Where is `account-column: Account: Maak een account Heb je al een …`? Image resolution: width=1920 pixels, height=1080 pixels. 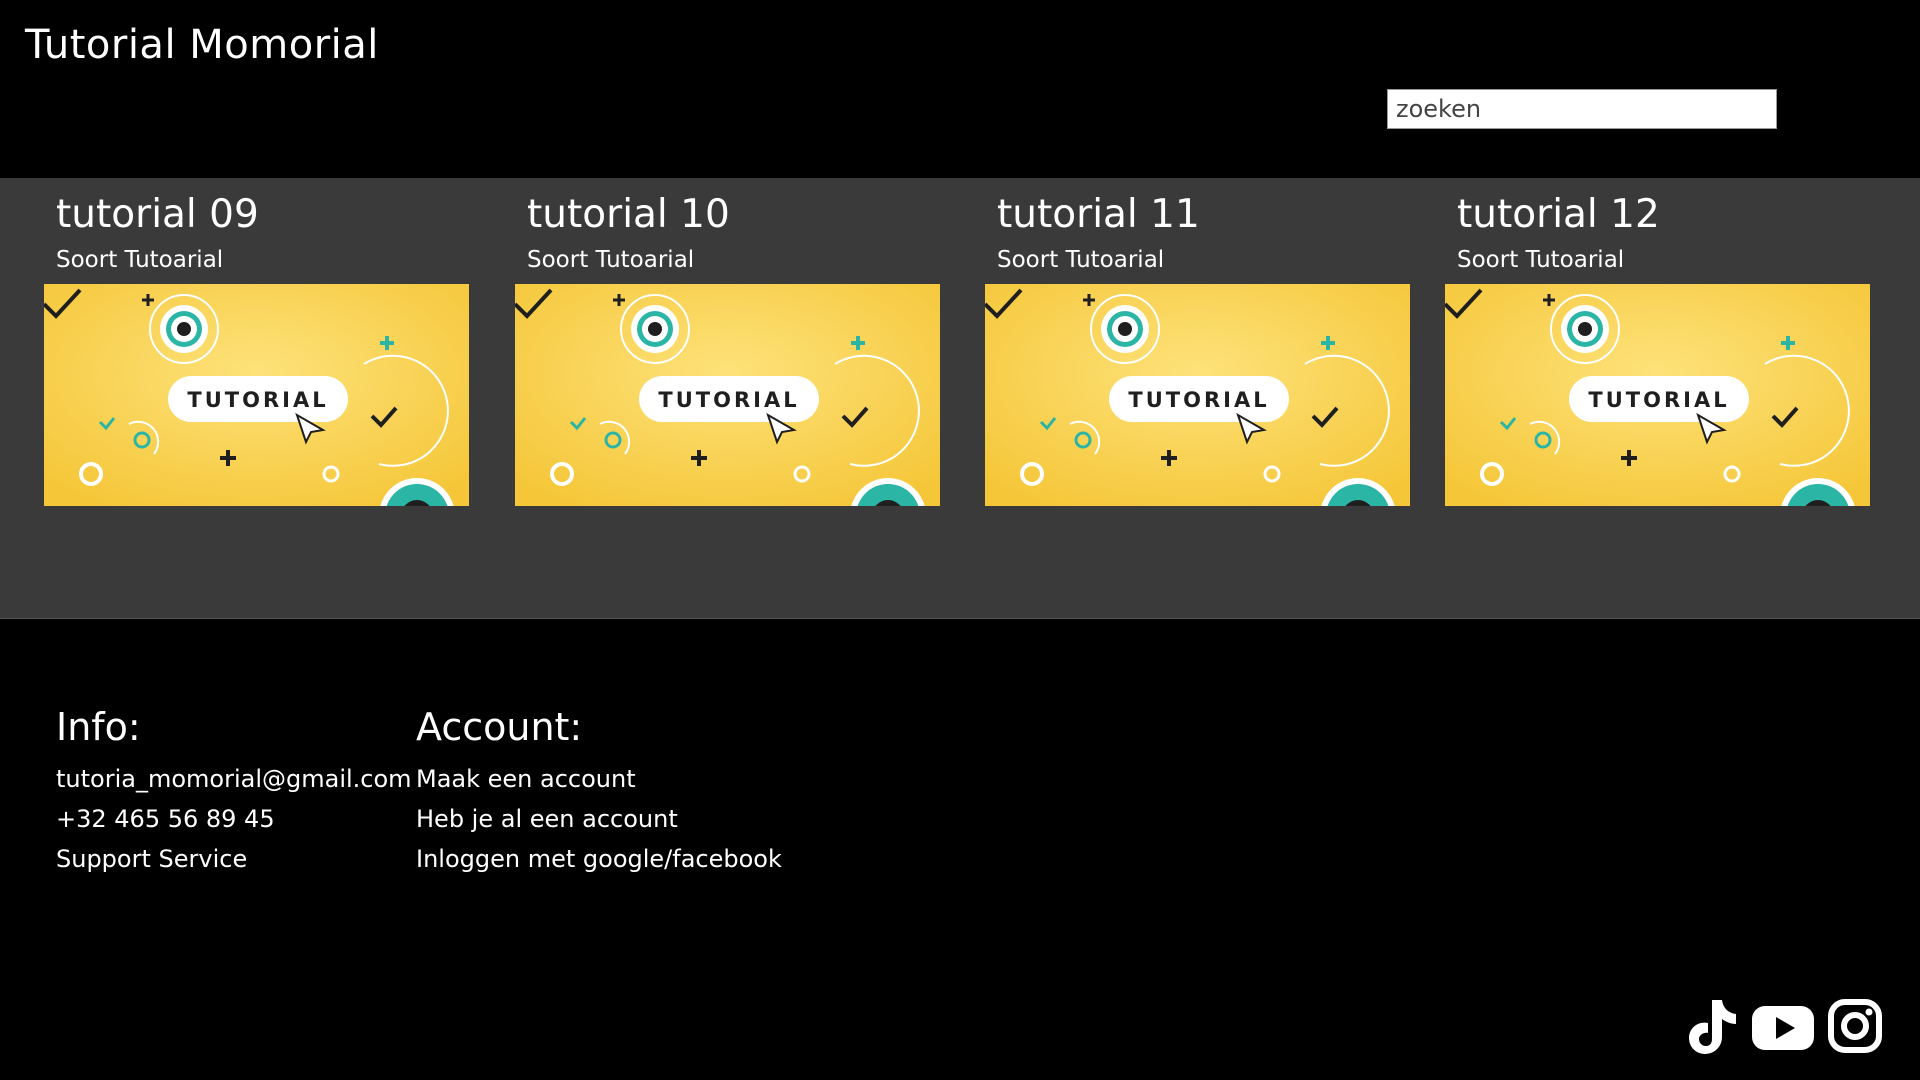 account-column: Account: Maak een account Heb je al een … is located at coordinates (599, 792).